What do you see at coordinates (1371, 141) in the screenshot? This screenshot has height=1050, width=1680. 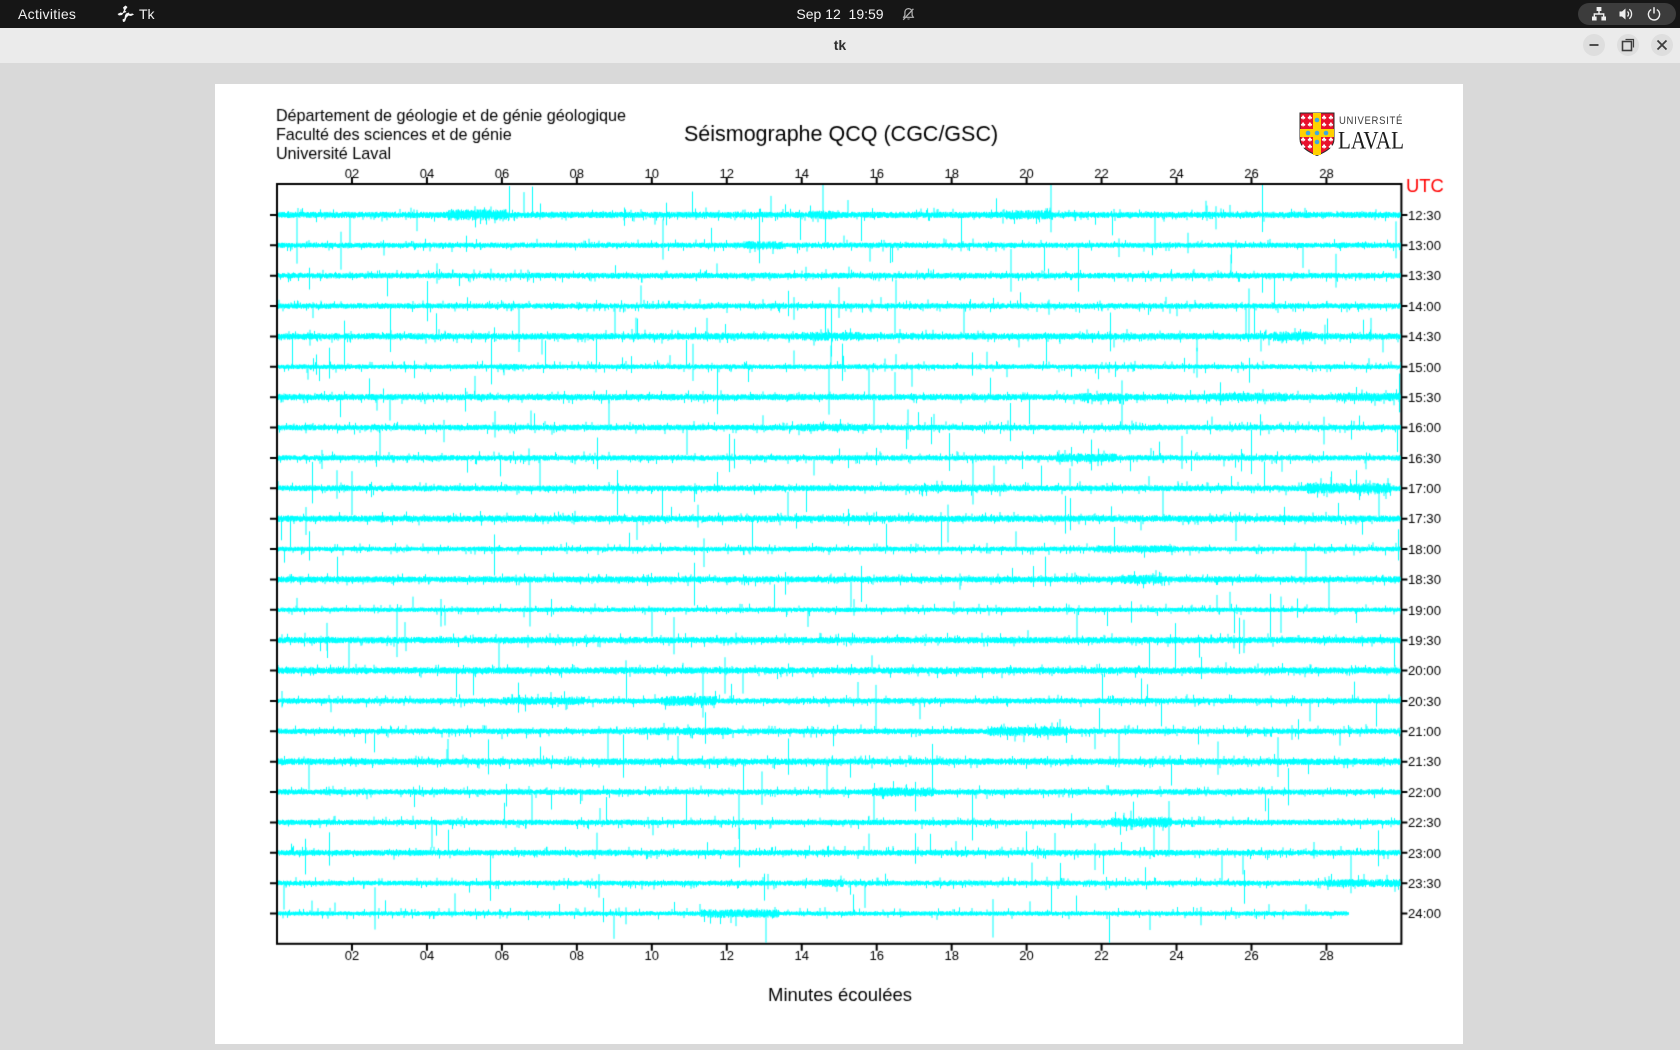 I see `svg-text: LAVAL` at bounding box center [1371, 141].